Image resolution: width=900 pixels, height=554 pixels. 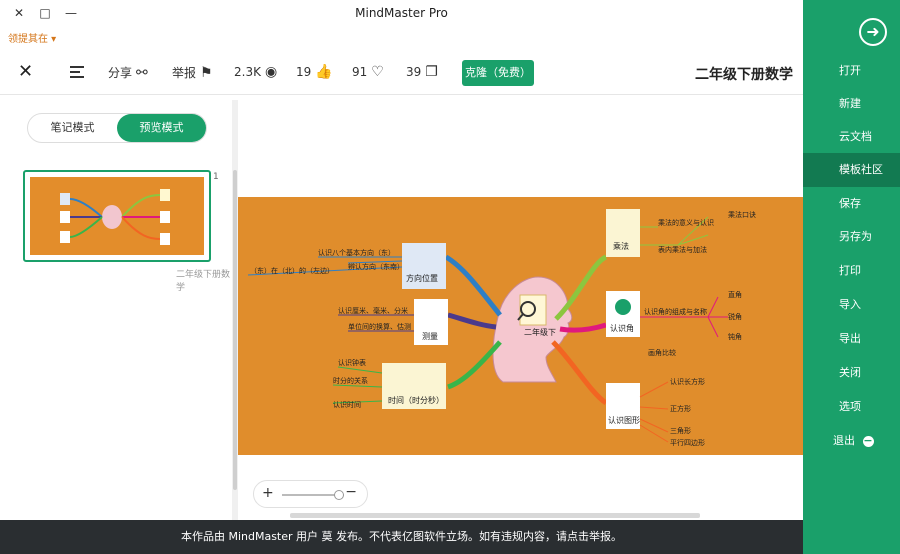 What do you see at coordinates (622, 328) in the screenshot?
I see `svg-text: 认识角` at bounding box center [622, 328].